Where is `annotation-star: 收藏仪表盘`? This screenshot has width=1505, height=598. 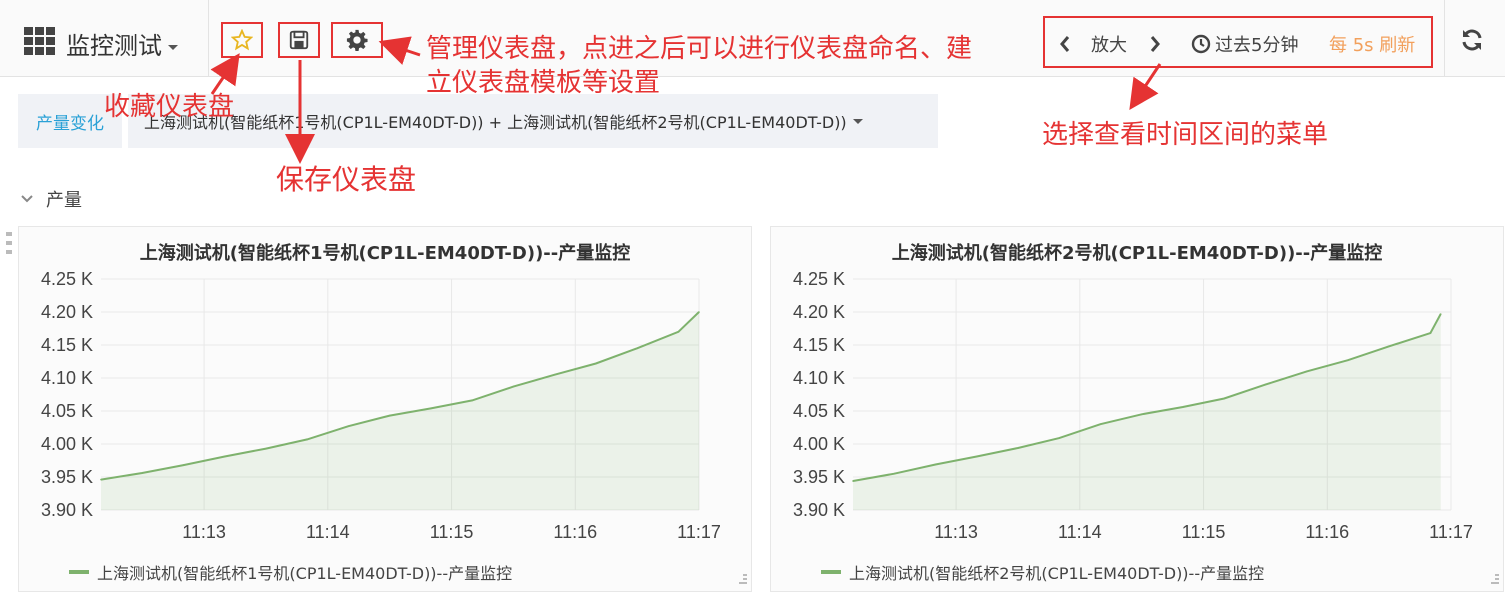 annotation-star: 收藏仪表盘 is located at coordinates (169, 107).